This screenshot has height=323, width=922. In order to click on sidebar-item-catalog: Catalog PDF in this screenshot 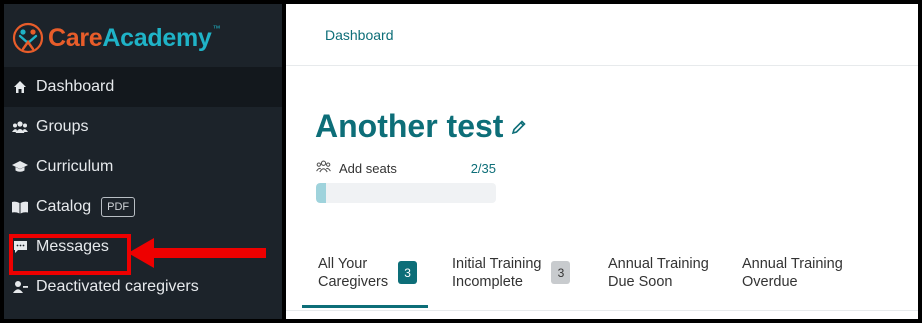, I will do `click(143, 207)`.